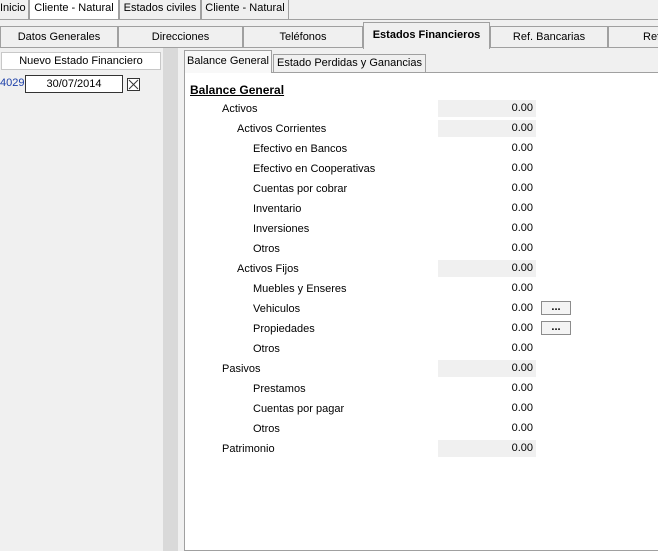  I want to click on top-tab-cliente-natural: Cliente - Natural, so click(74, 10).